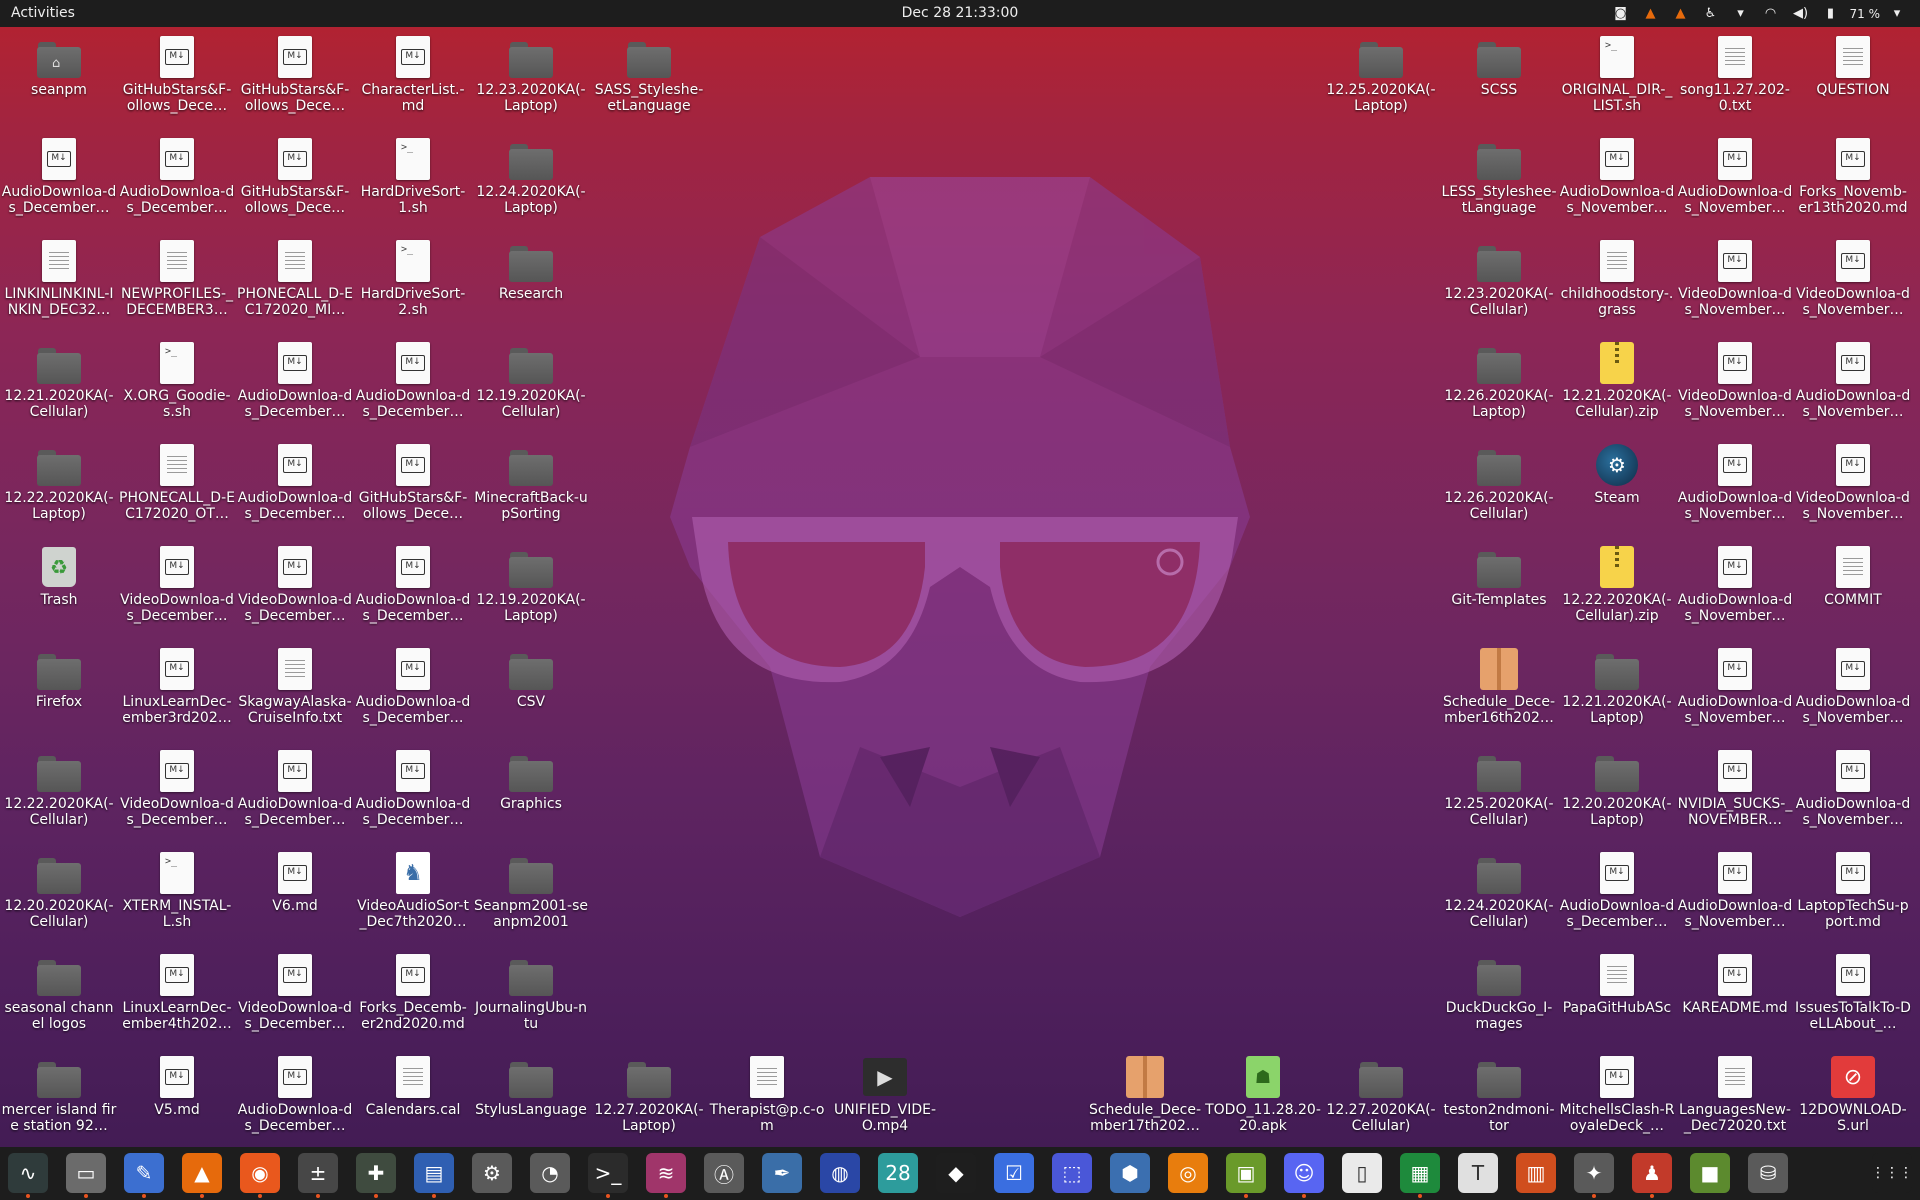 The width and height of the screenshot is (1920, 1200). What do you see at coordinates (1617, 77) in the screenshot?
I see `desktop-icon: ORIGINAL_DIR-_LIST.sh` at bounding box center [1617, 77].